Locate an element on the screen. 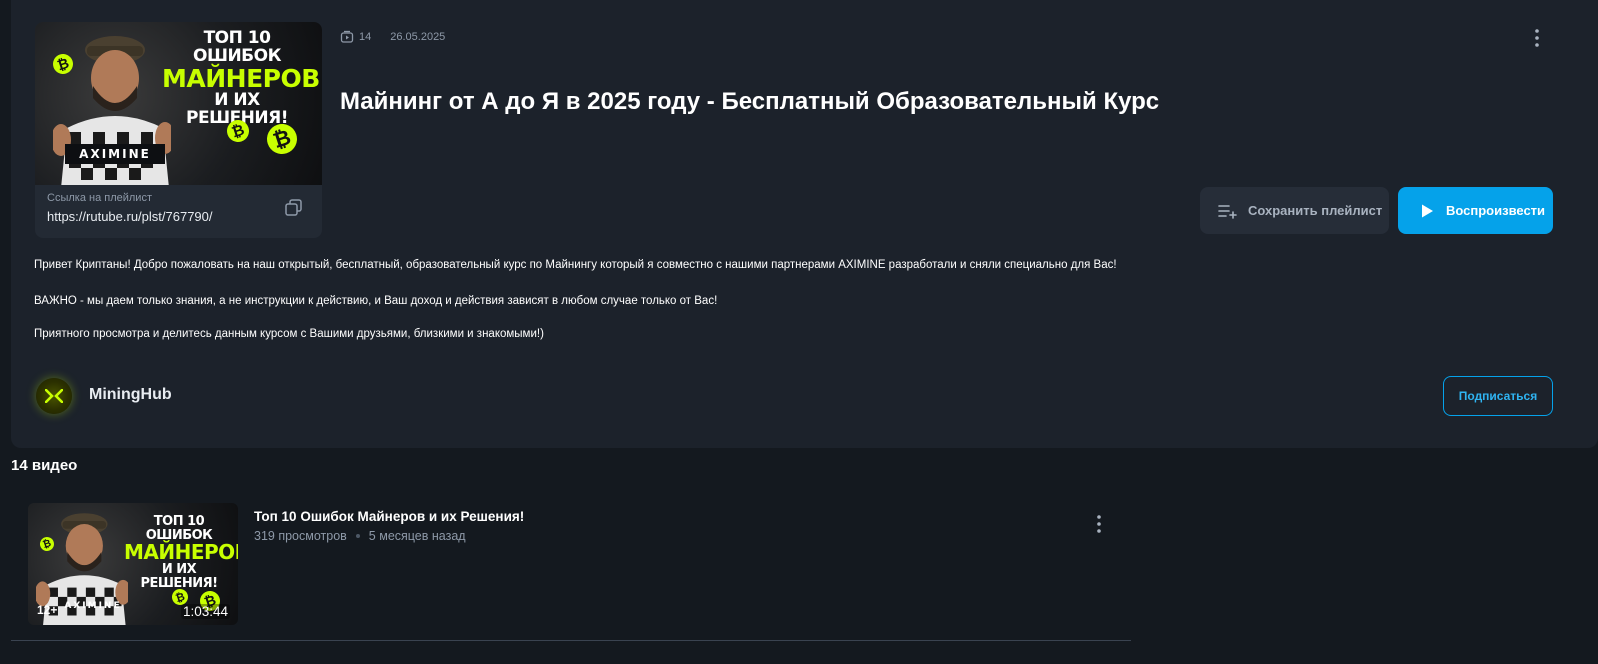  cover-headline: ТОП 10 ОШИБОК МАЙНЕРОВ И ИХ РЕШЕНИЯ! is located at coordinates (241, 78).